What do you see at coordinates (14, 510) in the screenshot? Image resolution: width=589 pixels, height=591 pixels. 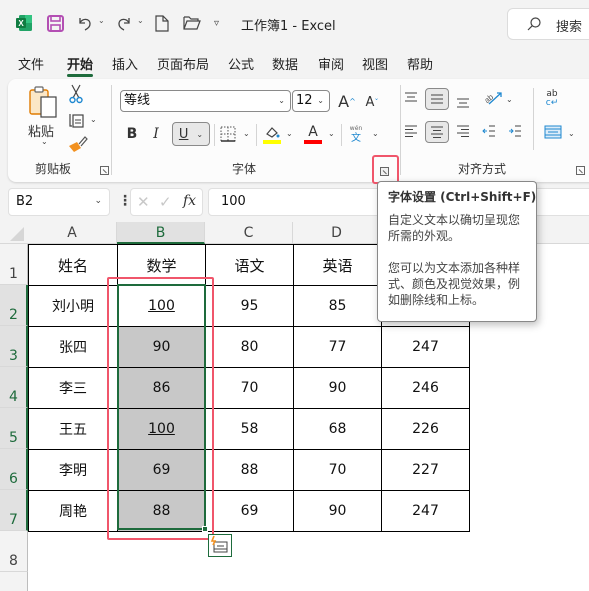 I see `row-header-7: 7` at bounding box center [14, 510].